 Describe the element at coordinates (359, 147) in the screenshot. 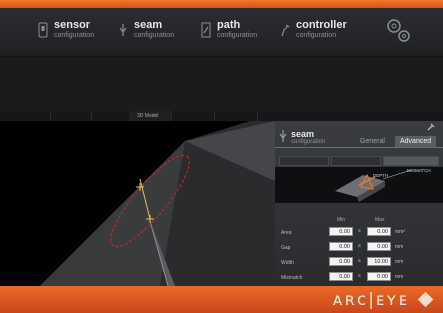

I see `panel-divider` at that location.